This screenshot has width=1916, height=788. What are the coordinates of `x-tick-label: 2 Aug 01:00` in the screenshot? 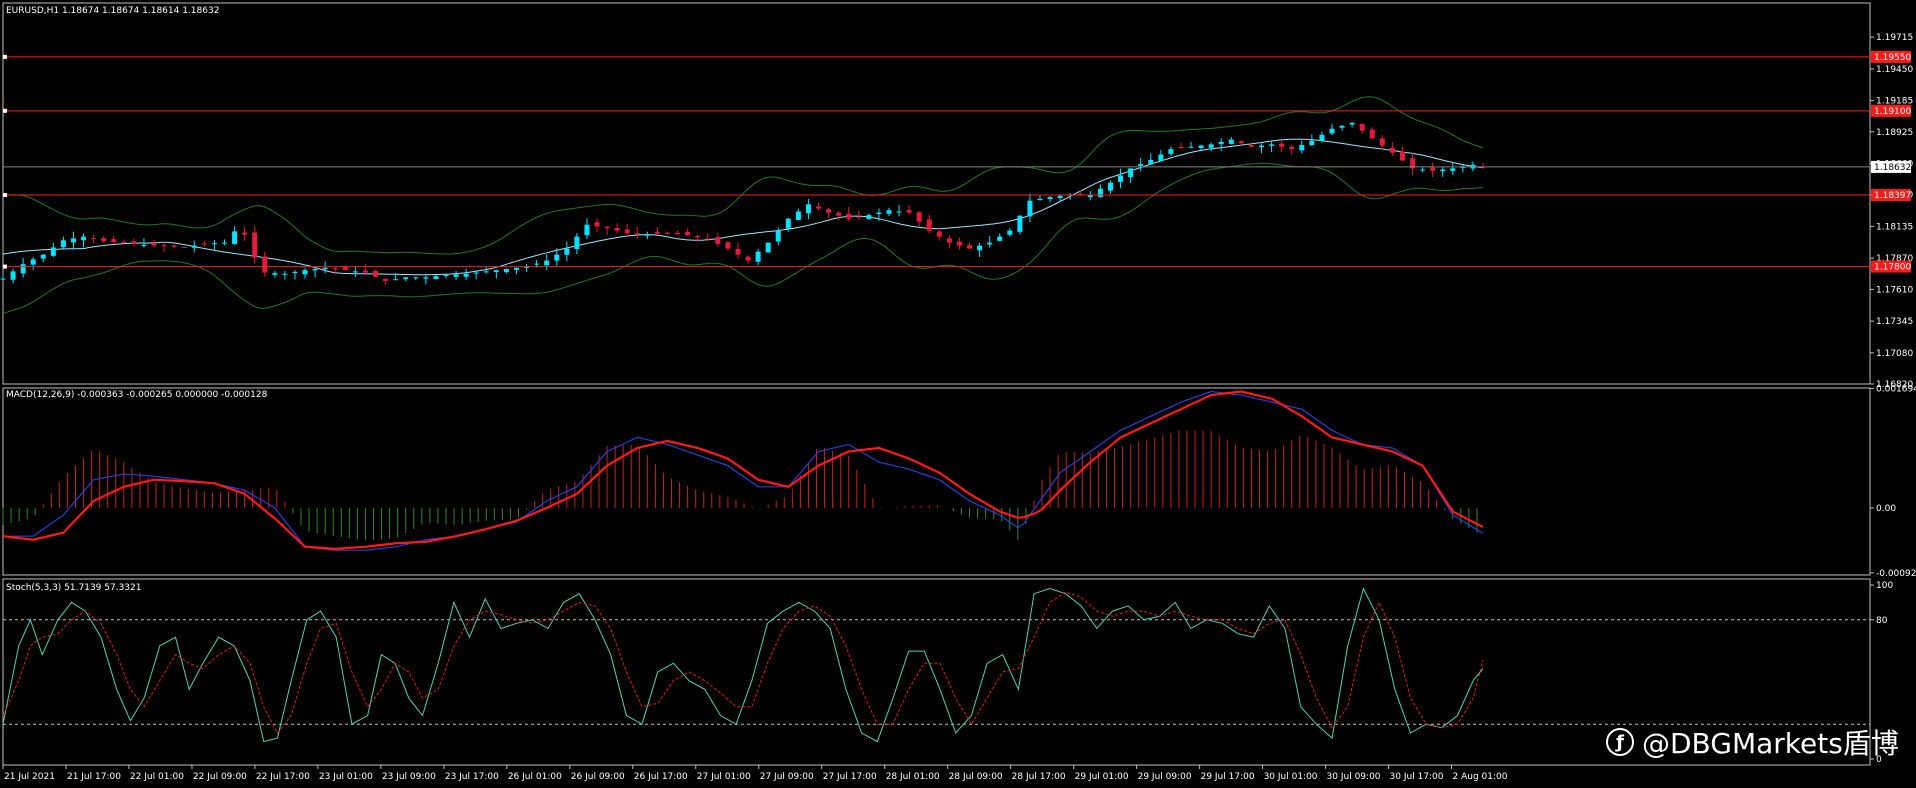 It's located at (1480, 777).